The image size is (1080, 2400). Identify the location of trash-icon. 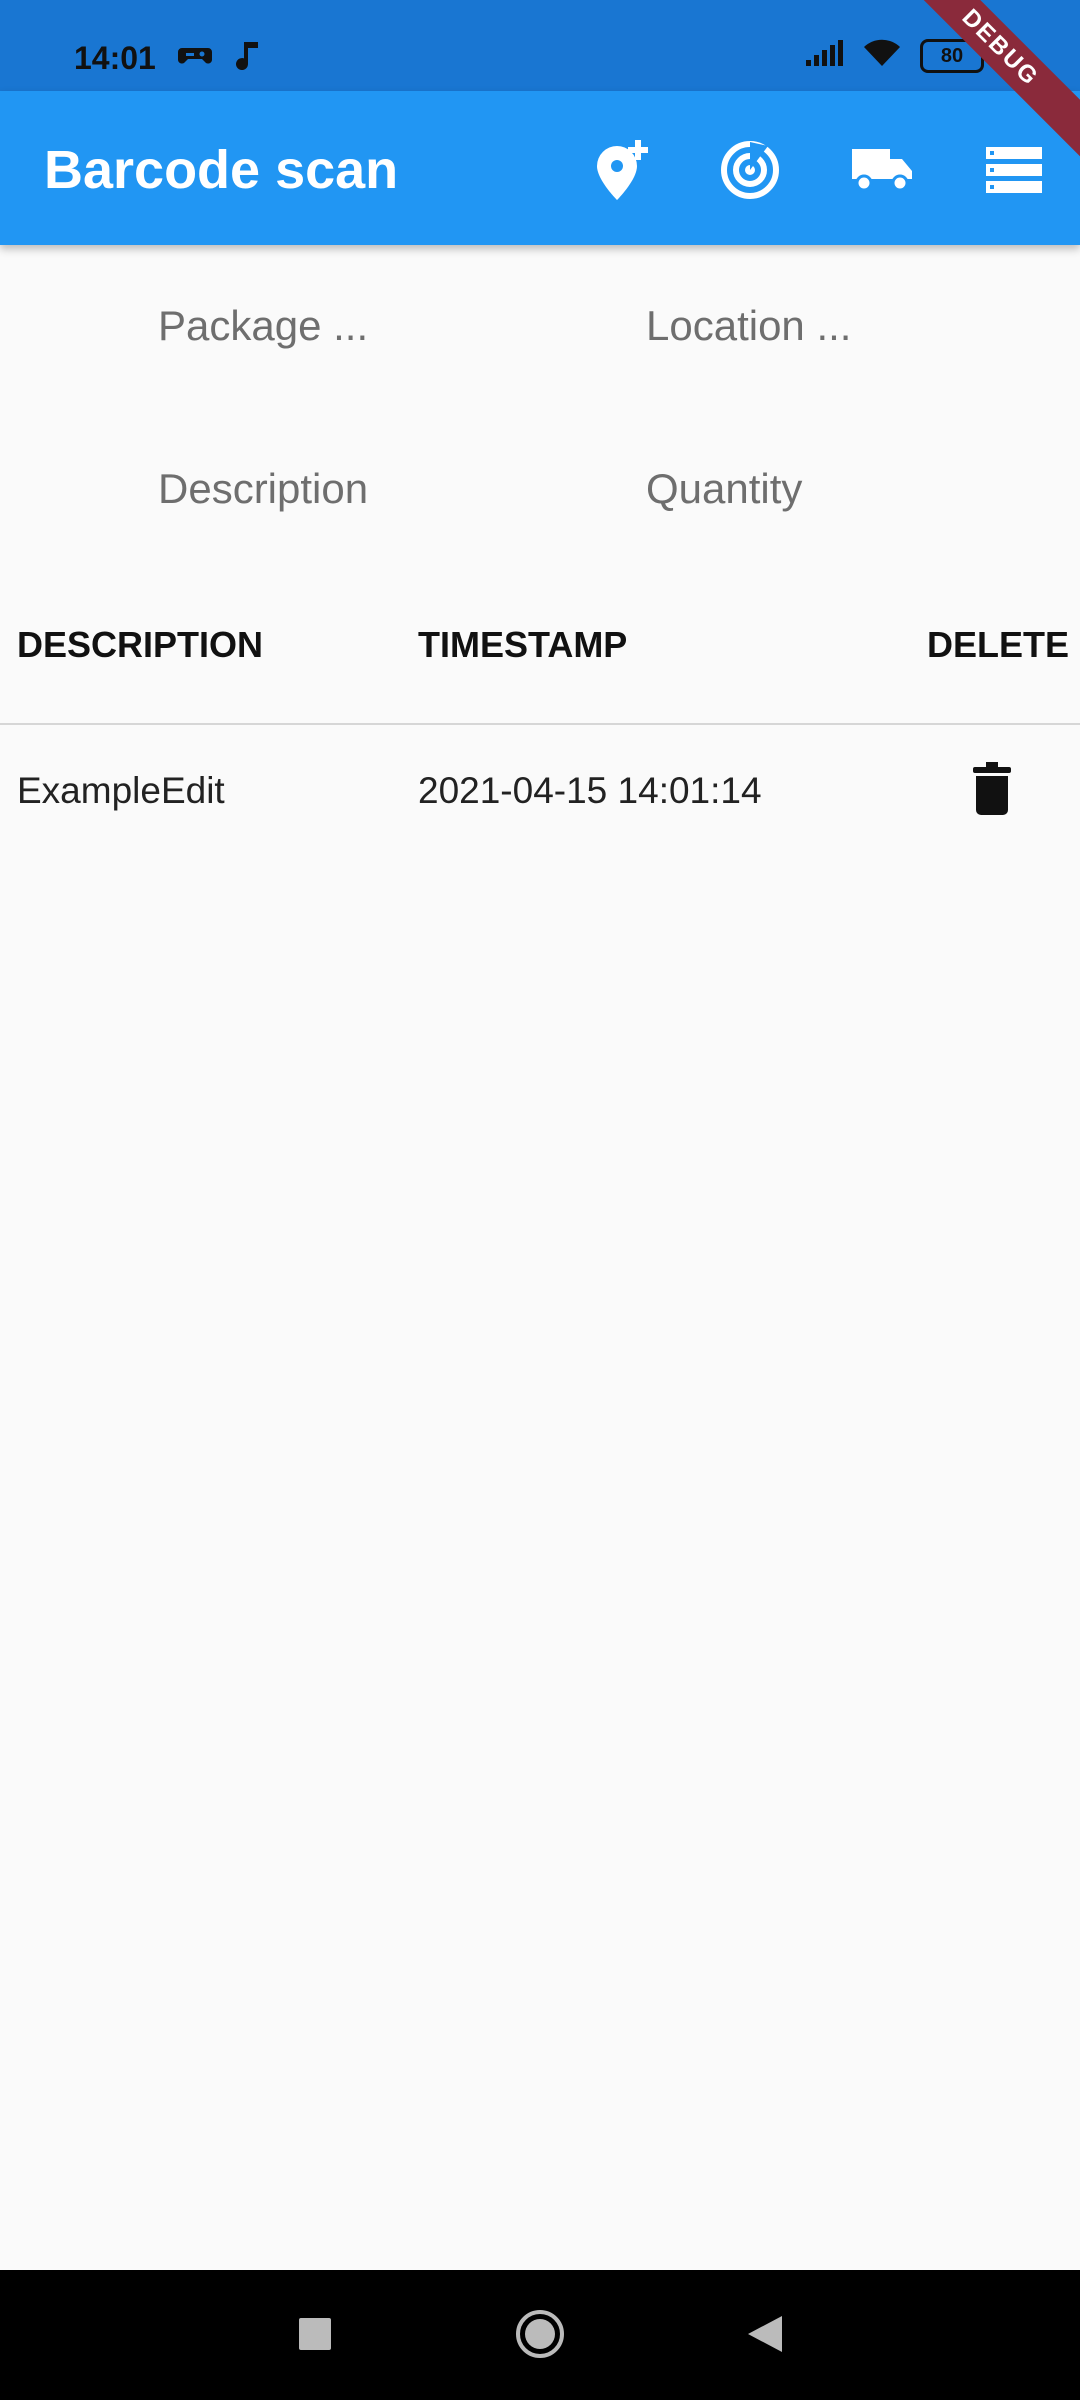
(992, 788).